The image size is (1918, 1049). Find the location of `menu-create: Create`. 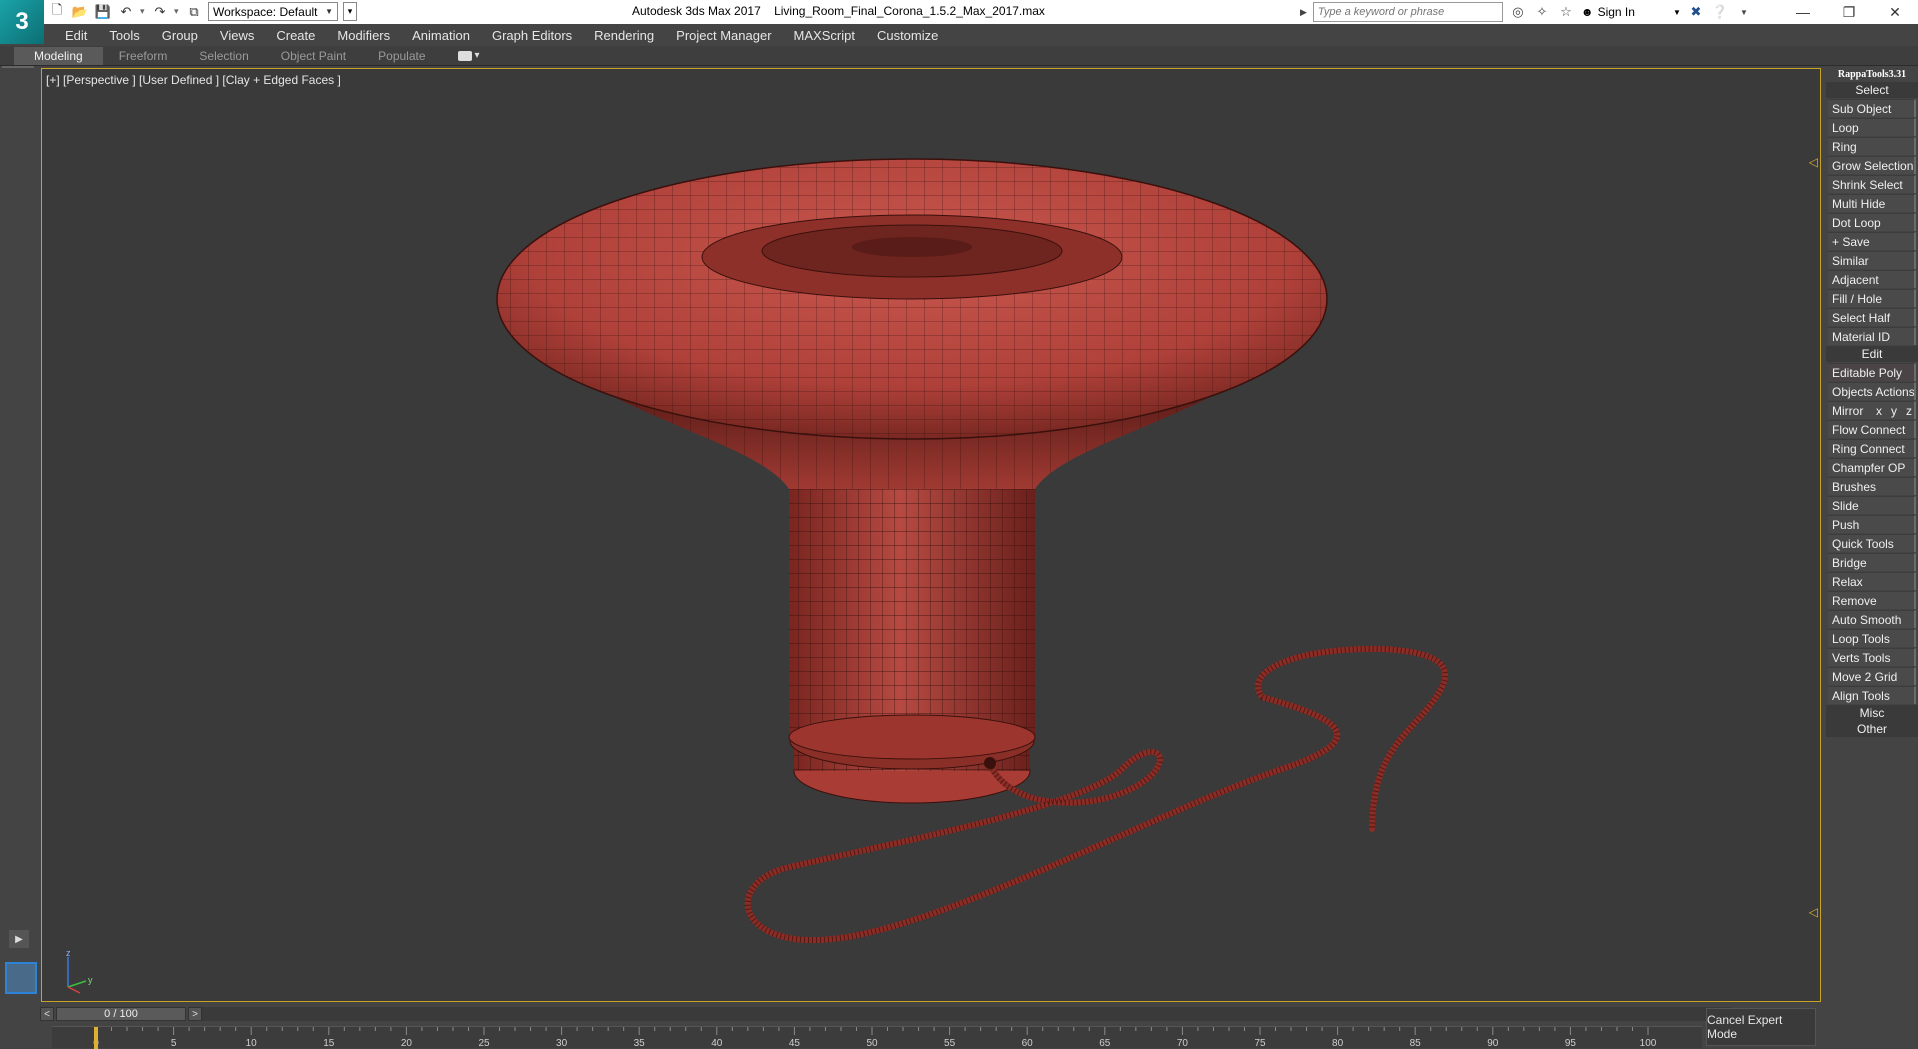

menu-create: Create is located at coordinates (295, 35).